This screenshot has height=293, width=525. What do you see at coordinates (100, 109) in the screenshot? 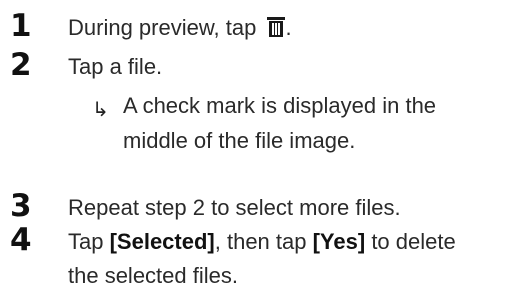
I see `result-arrow-icon: ↳` at bounding box center [100, 109].